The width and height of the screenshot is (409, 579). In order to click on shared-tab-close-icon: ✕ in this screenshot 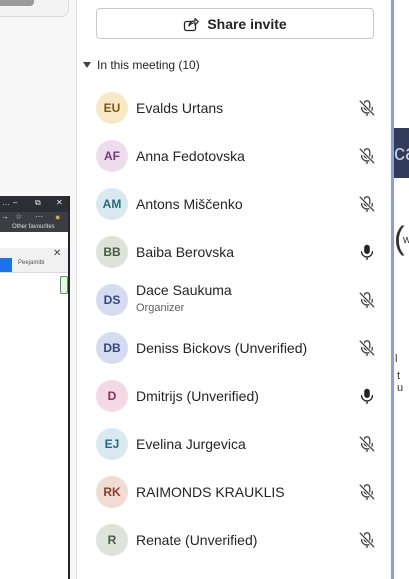, I will do `click(57, 253)`.